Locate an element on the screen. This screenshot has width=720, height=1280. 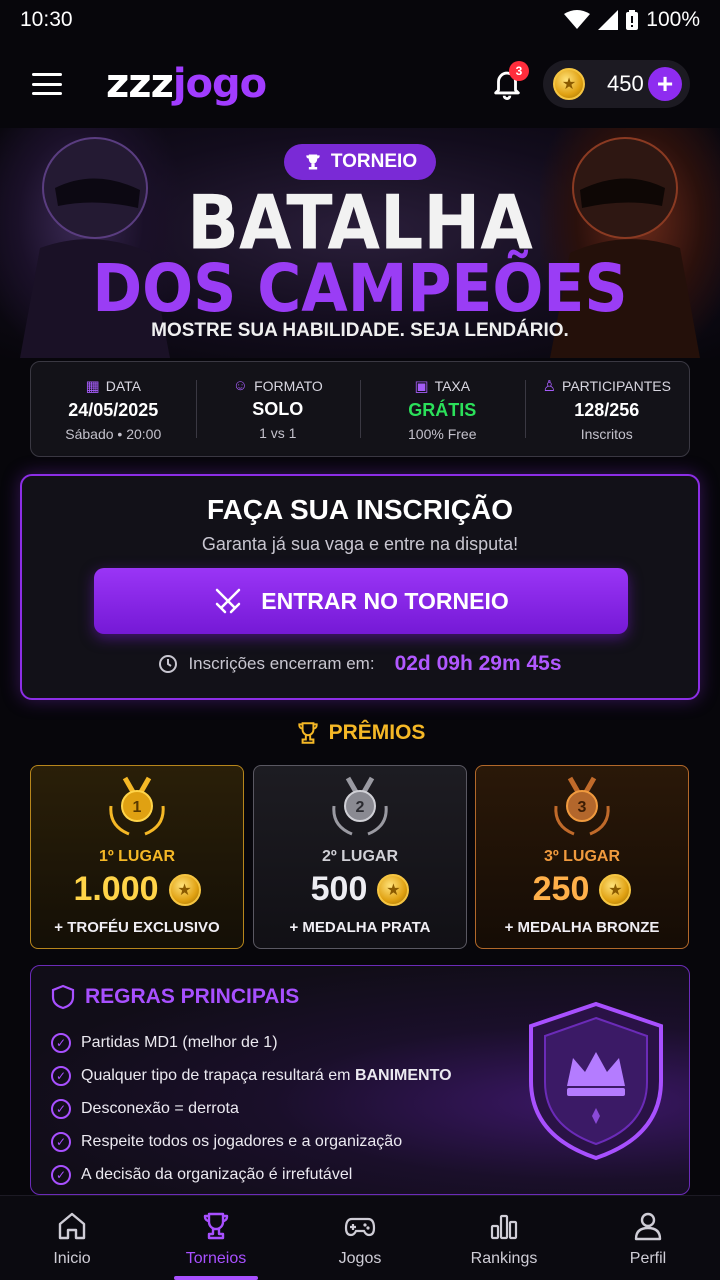
wifi-icon is located at coordinates (577, 19).